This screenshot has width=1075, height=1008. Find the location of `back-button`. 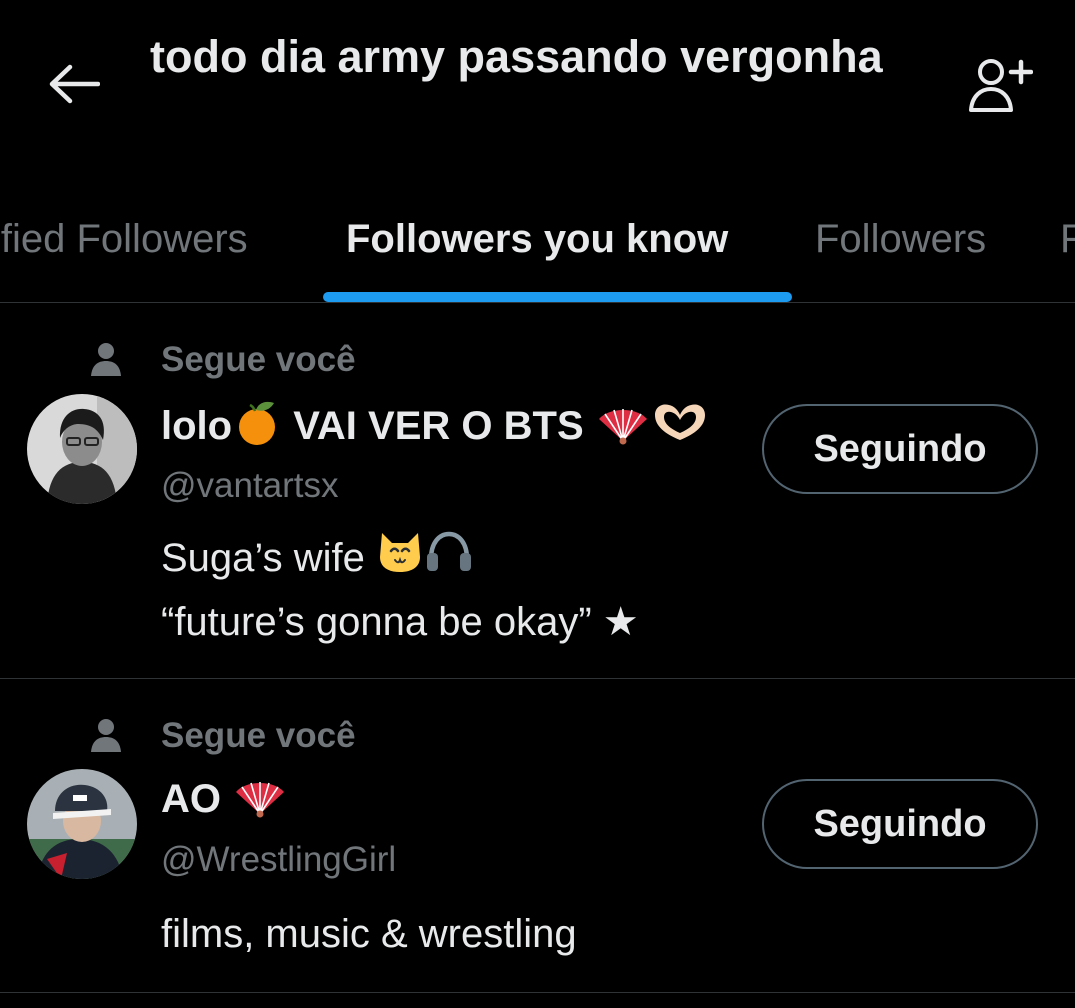

back-button is located at coordinates (74, 84).